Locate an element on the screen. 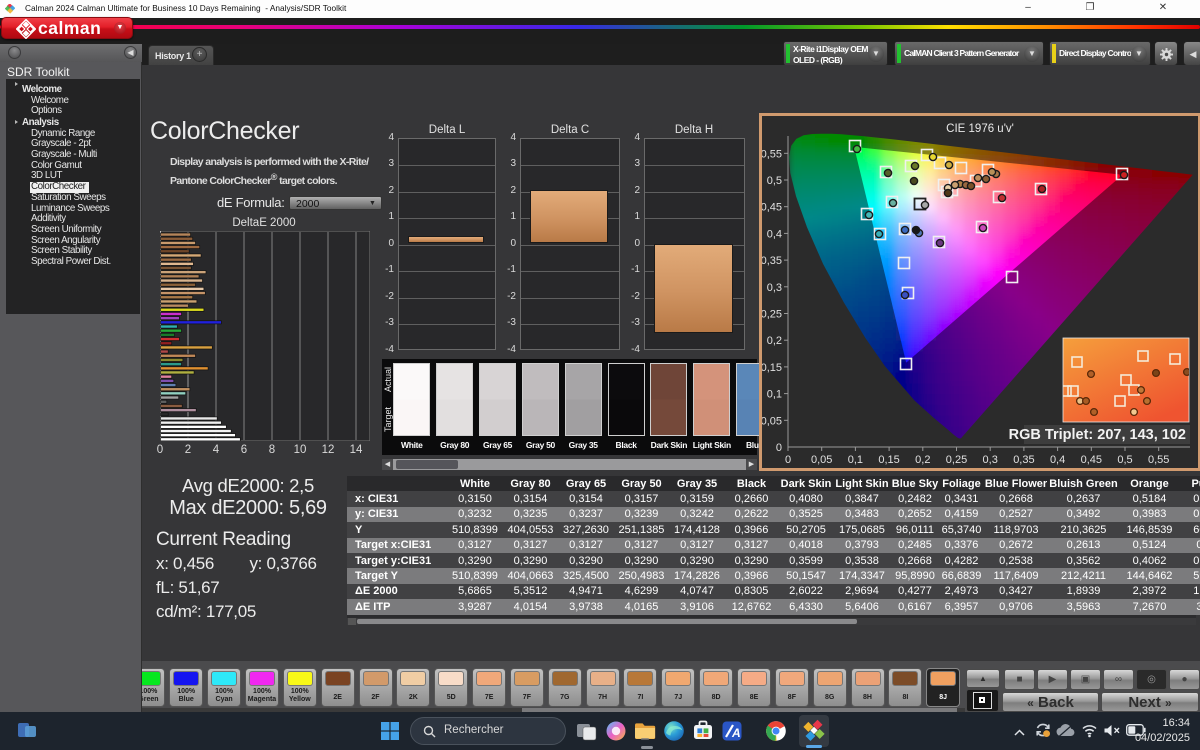  svg-text: RGB Triplet: 207, 143, 102 is located at coordinates (1099, 435).